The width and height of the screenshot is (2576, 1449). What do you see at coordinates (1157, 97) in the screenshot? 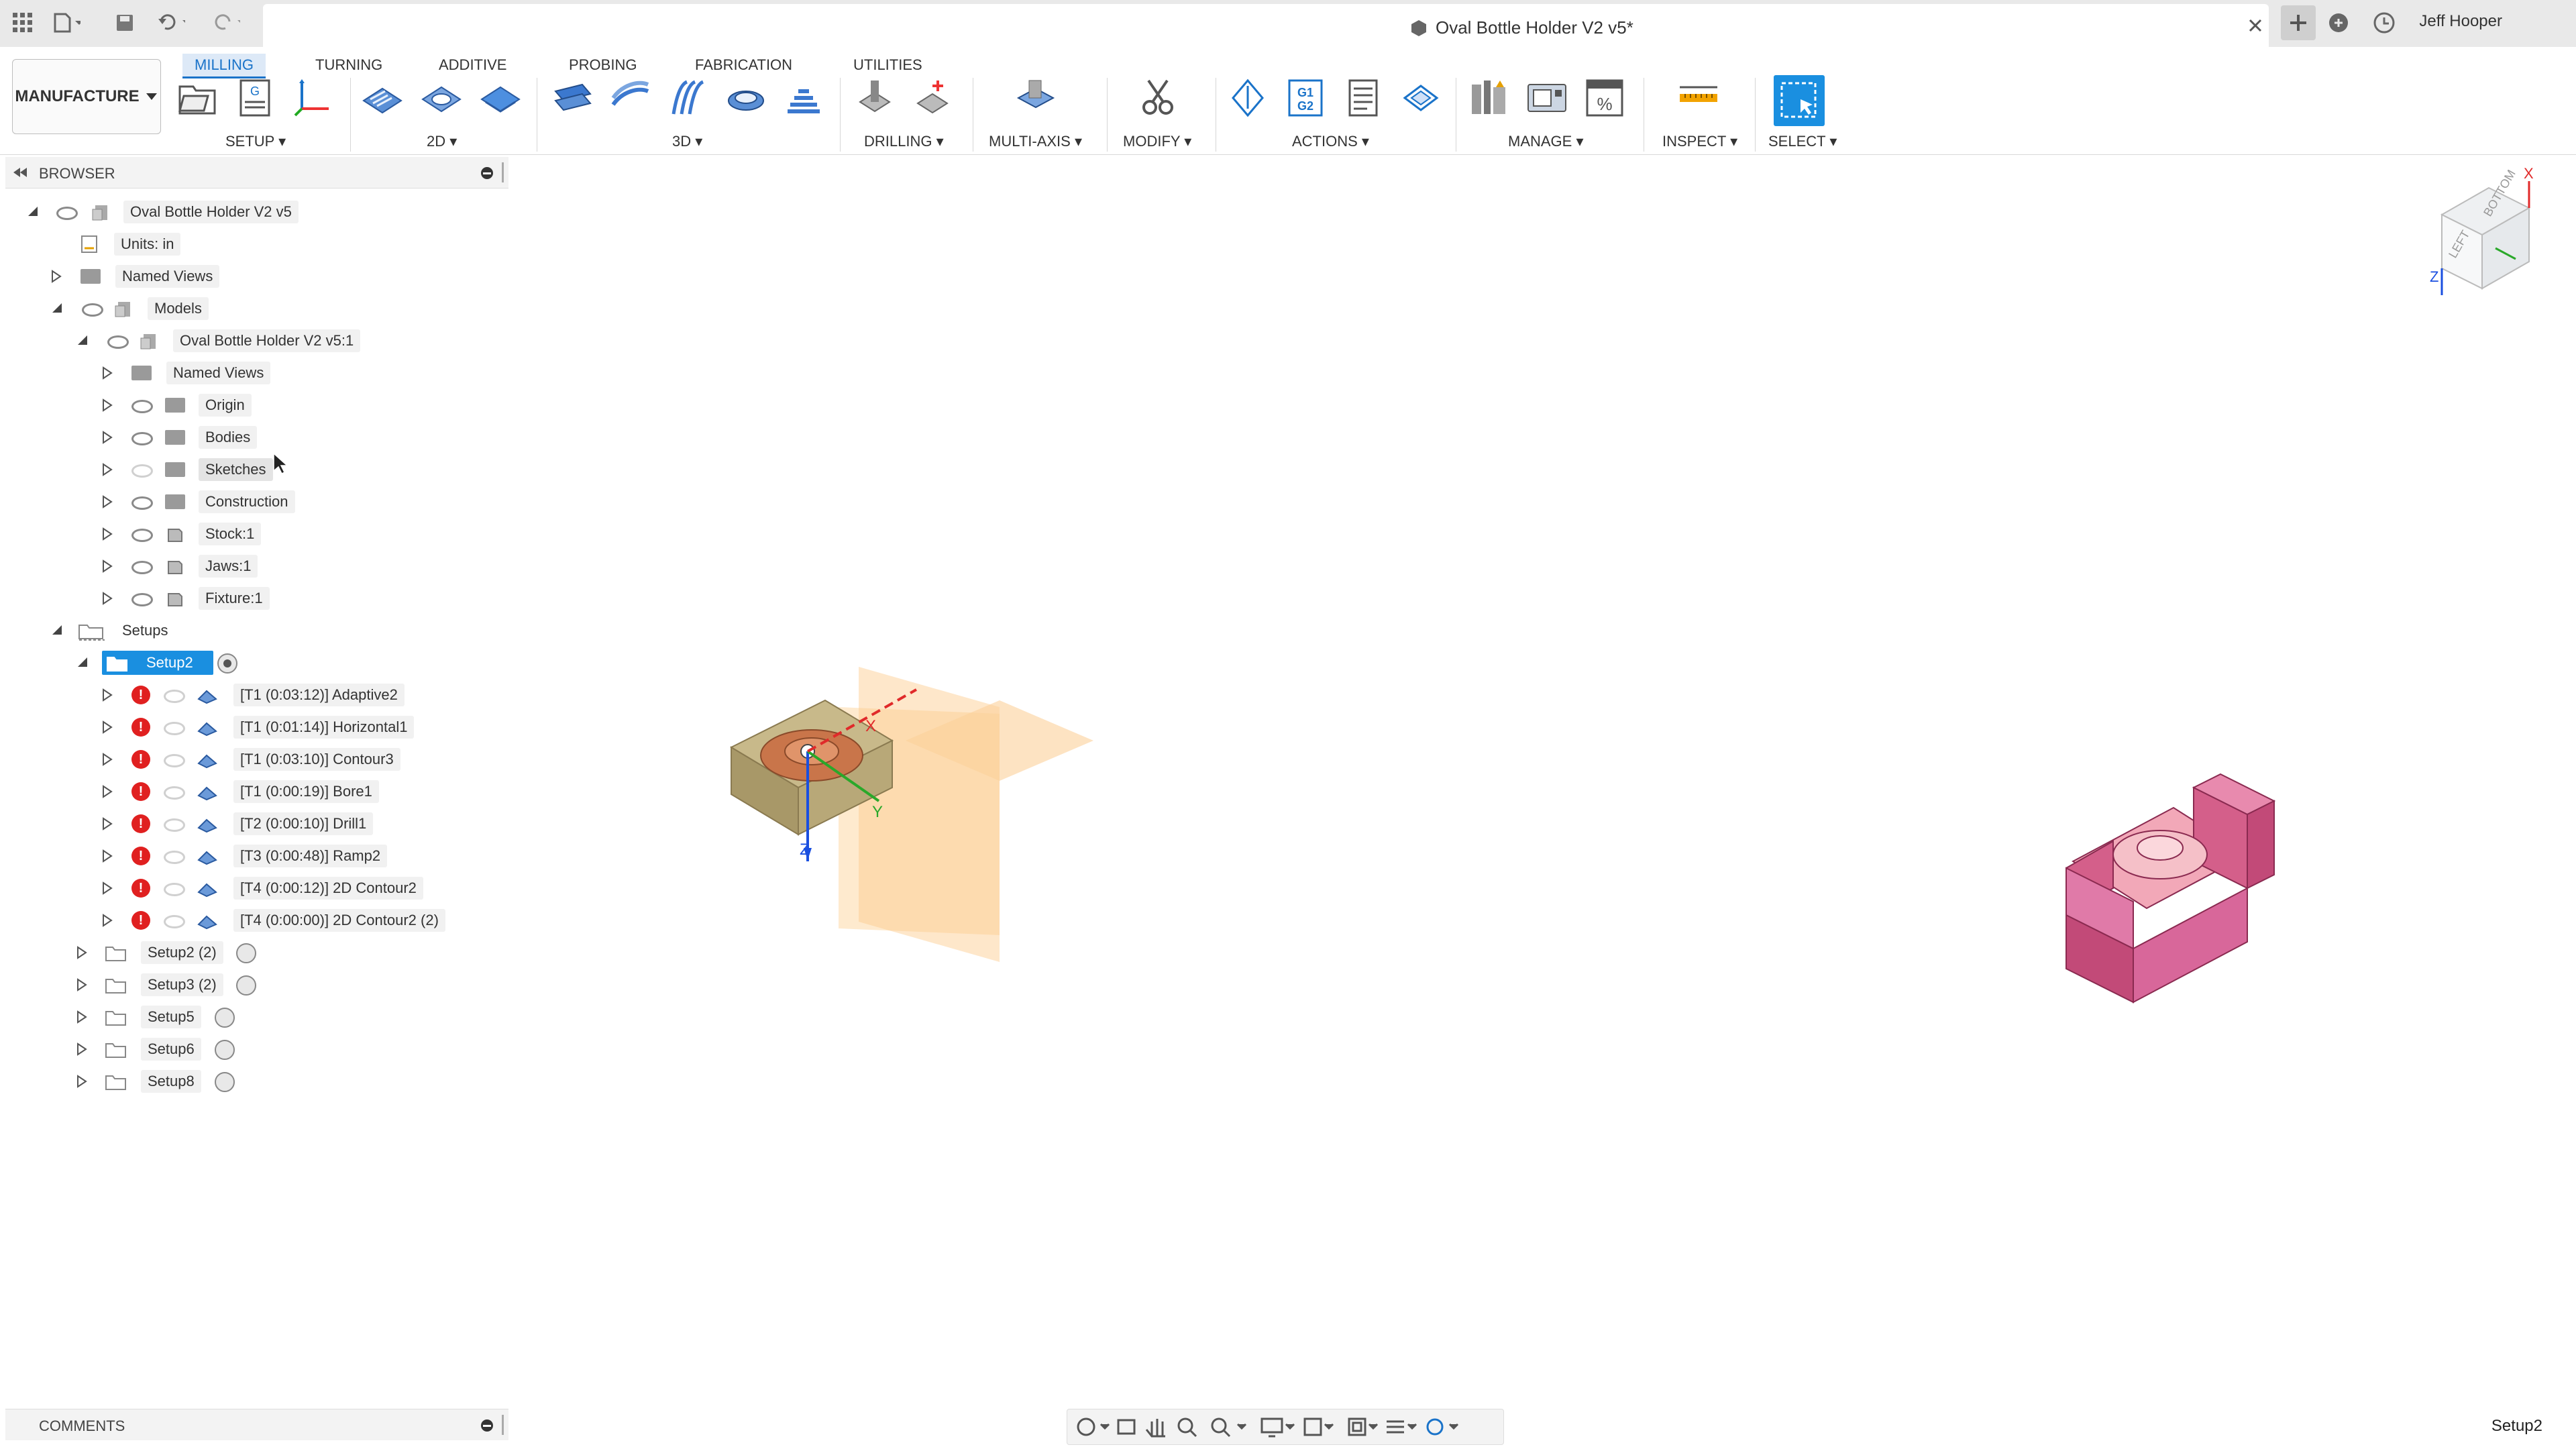
I see `scissors-icon` at bounding box center [1157, 97].